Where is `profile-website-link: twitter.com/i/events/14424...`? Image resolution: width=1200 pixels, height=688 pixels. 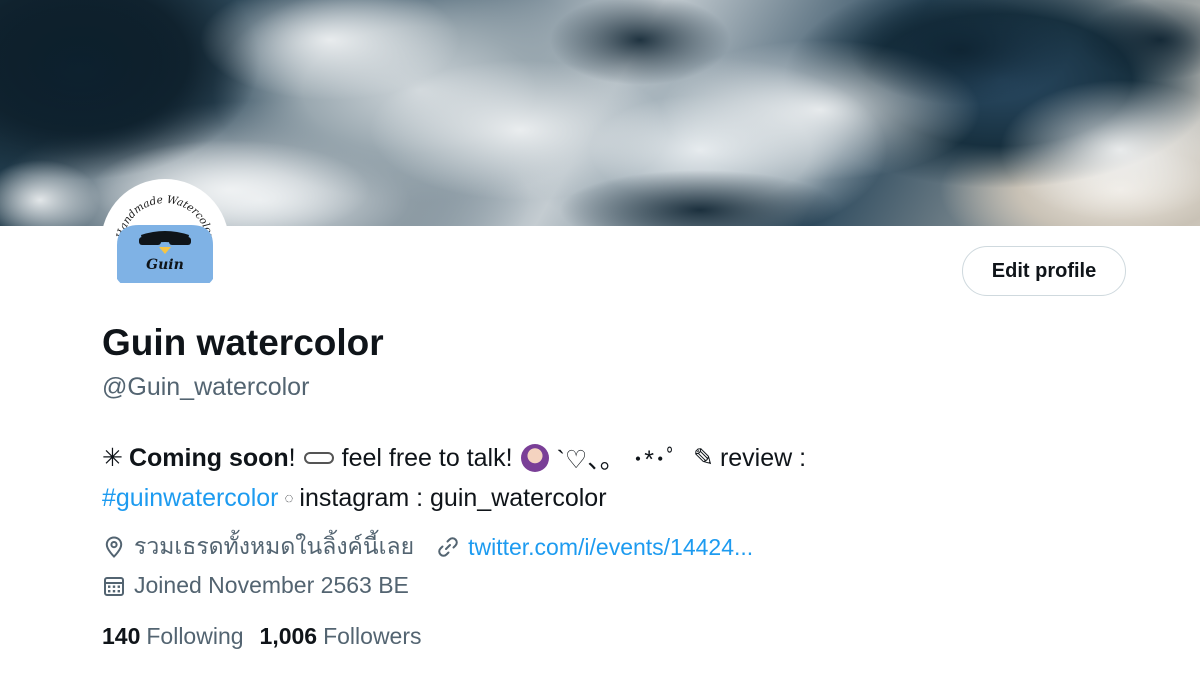 profile-website-link: twitter.com/i/events/14424... is located at coordinates (610, 547).